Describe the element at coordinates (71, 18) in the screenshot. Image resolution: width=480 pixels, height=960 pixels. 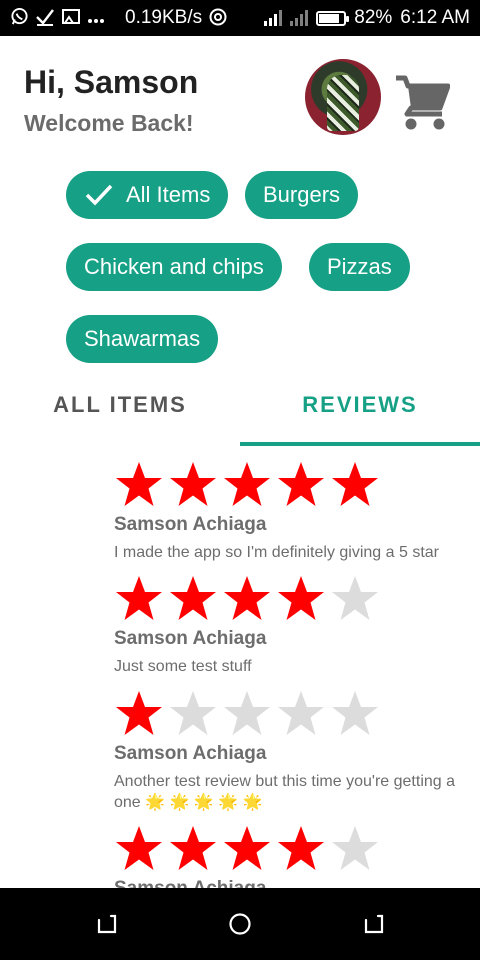
I see `cast-icon` at that location.